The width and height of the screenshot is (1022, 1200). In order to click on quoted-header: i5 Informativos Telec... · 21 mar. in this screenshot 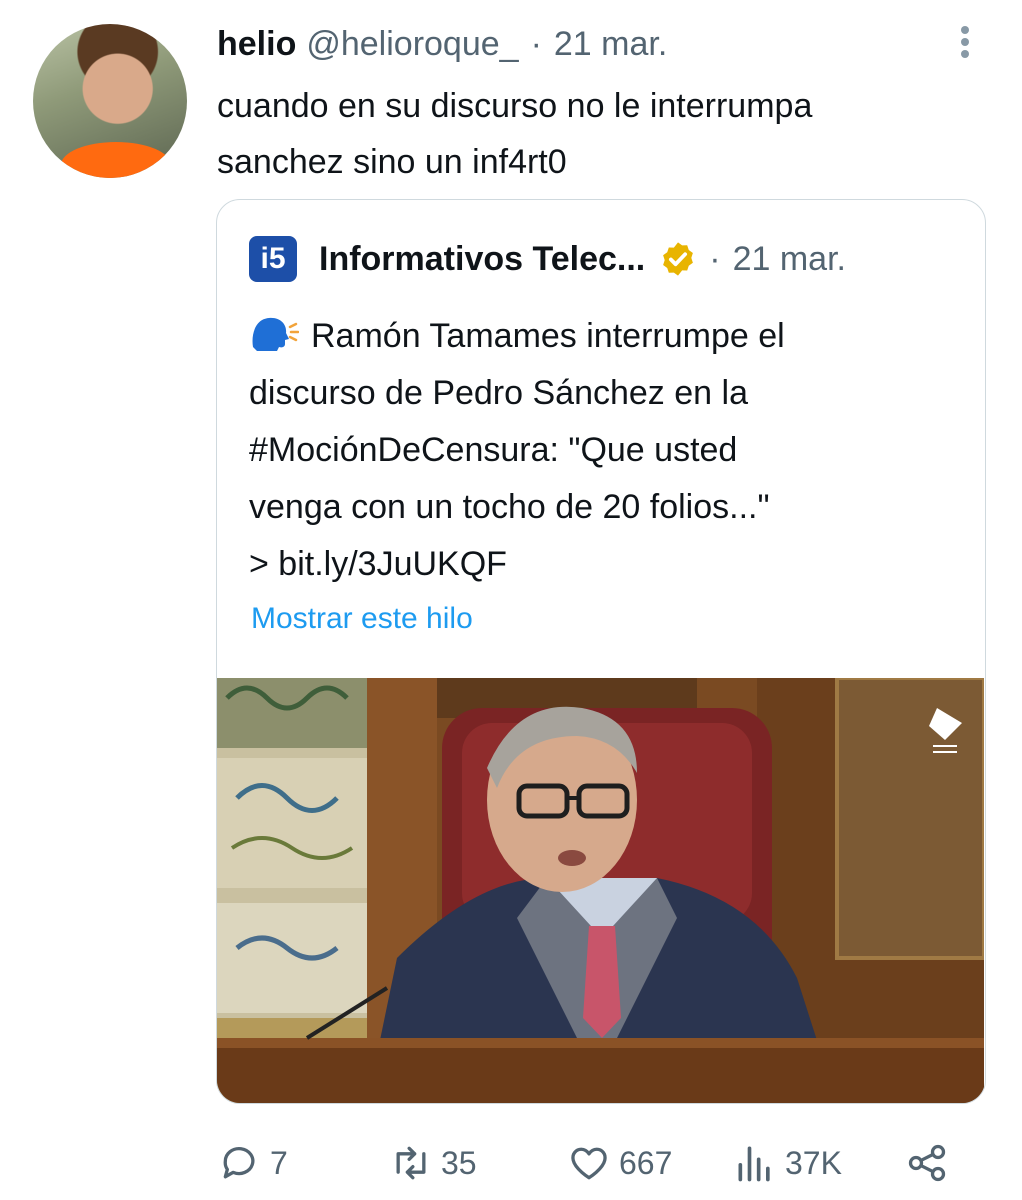, I will do `click(547, 259)`.